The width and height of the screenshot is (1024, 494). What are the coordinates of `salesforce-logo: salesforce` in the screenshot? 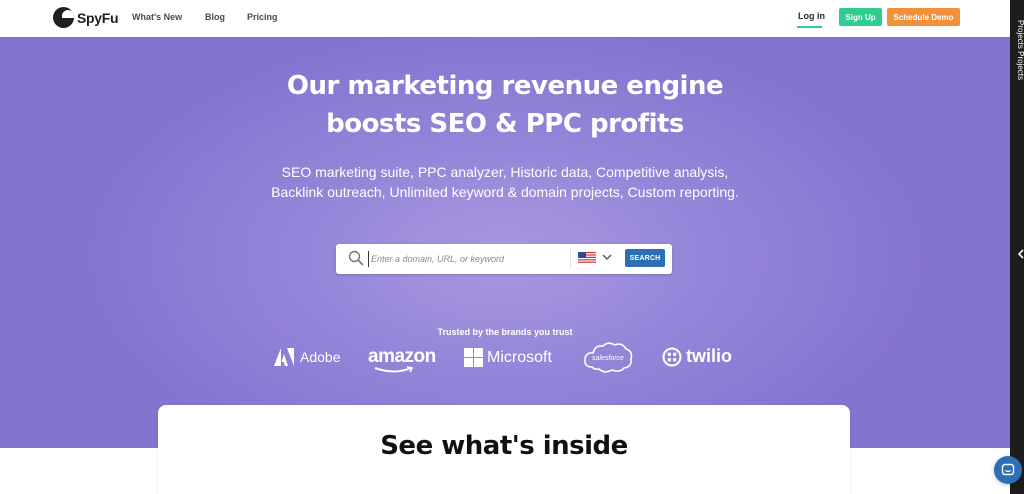 It's located at (608, 357).